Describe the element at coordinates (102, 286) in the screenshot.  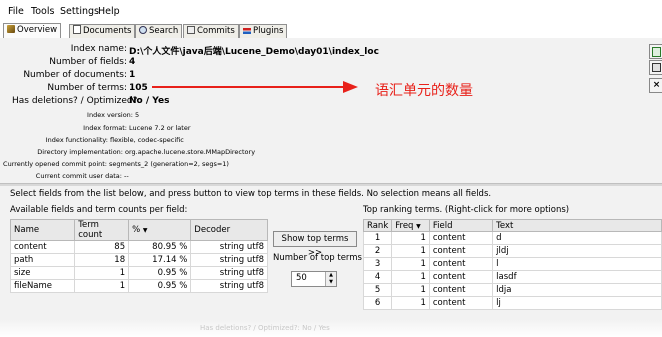
I see `cell-count: 1` at that location.